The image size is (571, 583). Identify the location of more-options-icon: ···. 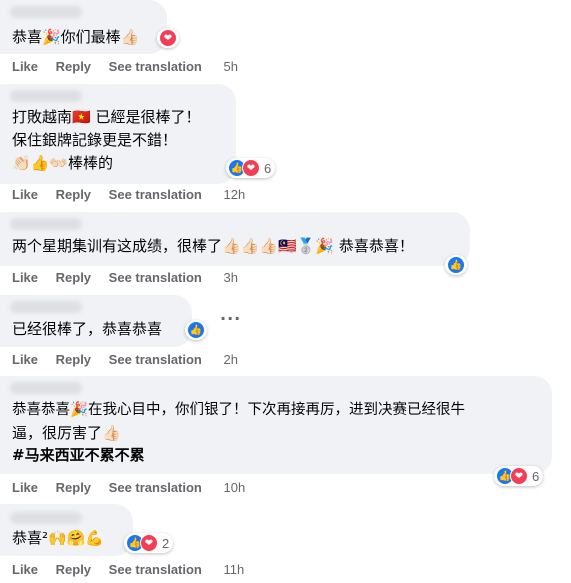
(230, 318).